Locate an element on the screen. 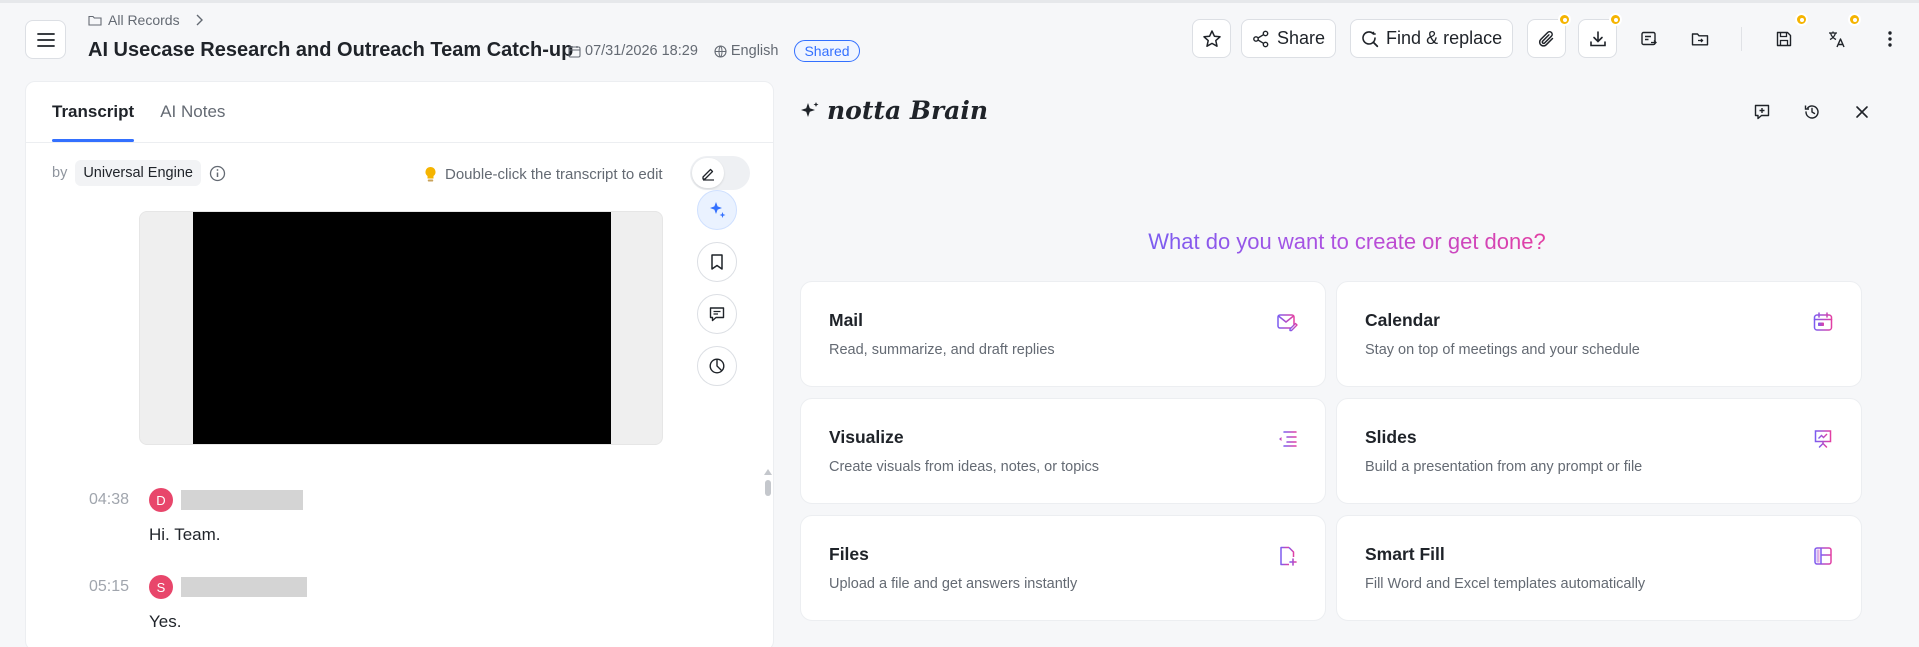  brain-prompt-text: What do you want to create or get done? is located at coordinates (1347, 241).